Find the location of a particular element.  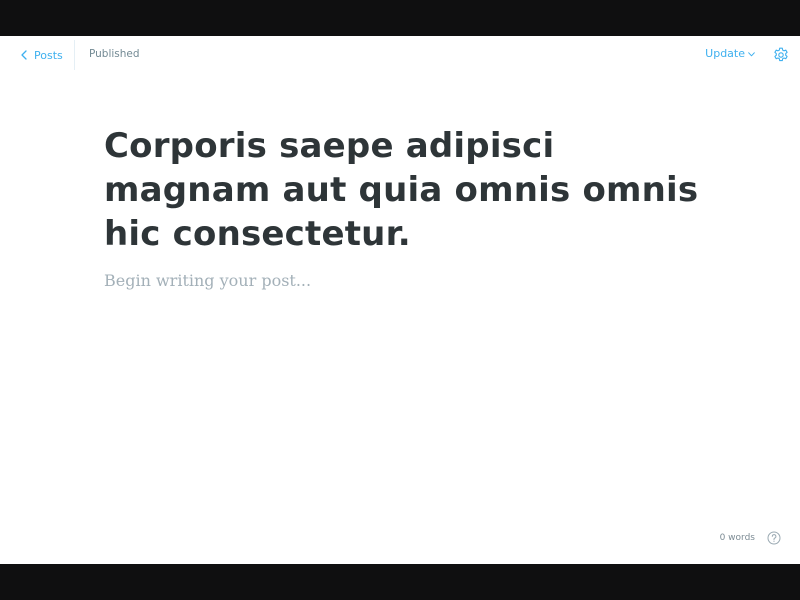

editor-header: Posts Published Update is located at coordinates (400, 55).